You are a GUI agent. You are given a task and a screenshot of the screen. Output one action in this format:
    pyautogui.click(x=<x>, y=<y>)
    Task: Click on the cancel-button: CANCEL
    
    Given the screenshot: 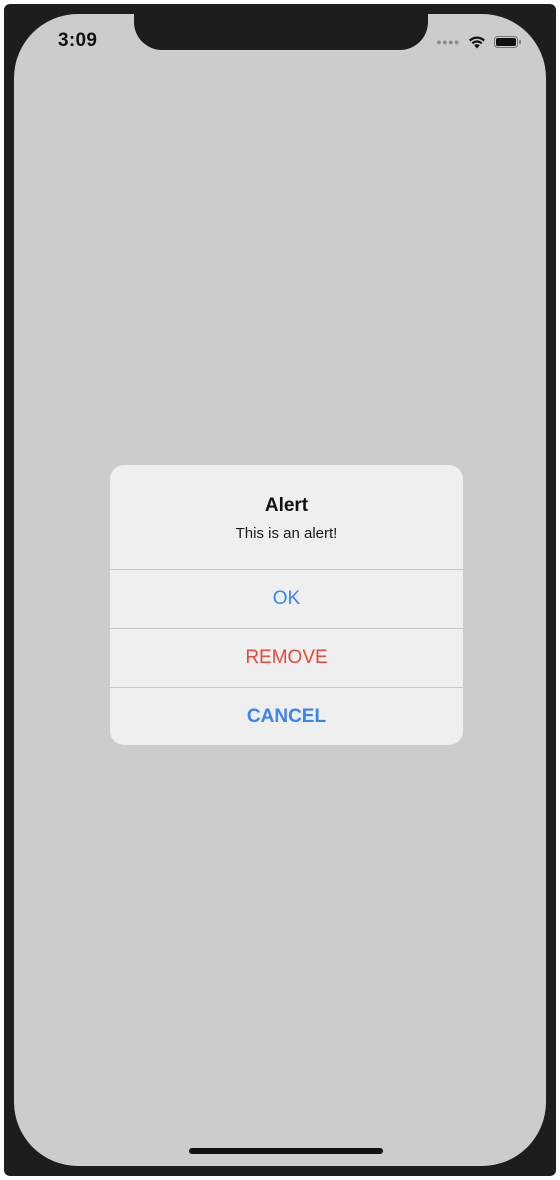 What is the action you would take?
    pyautogui.click(x=286, y=716)
    